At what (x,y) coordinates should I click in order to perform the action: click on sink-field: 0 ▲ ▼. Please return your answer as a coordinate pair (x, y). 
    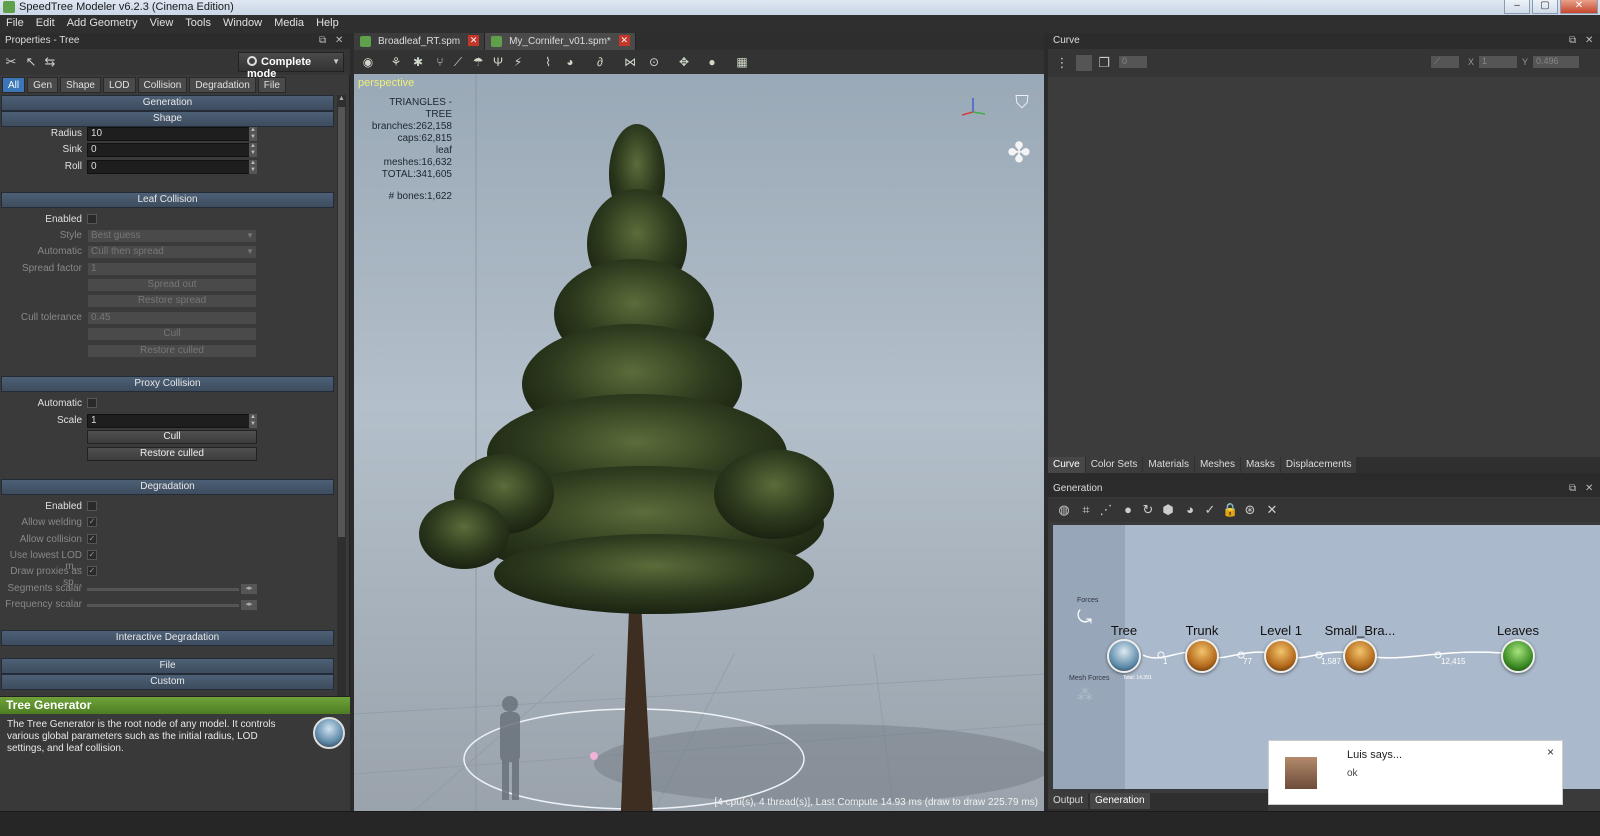
    Looking at the image, I should click on (172, 150).